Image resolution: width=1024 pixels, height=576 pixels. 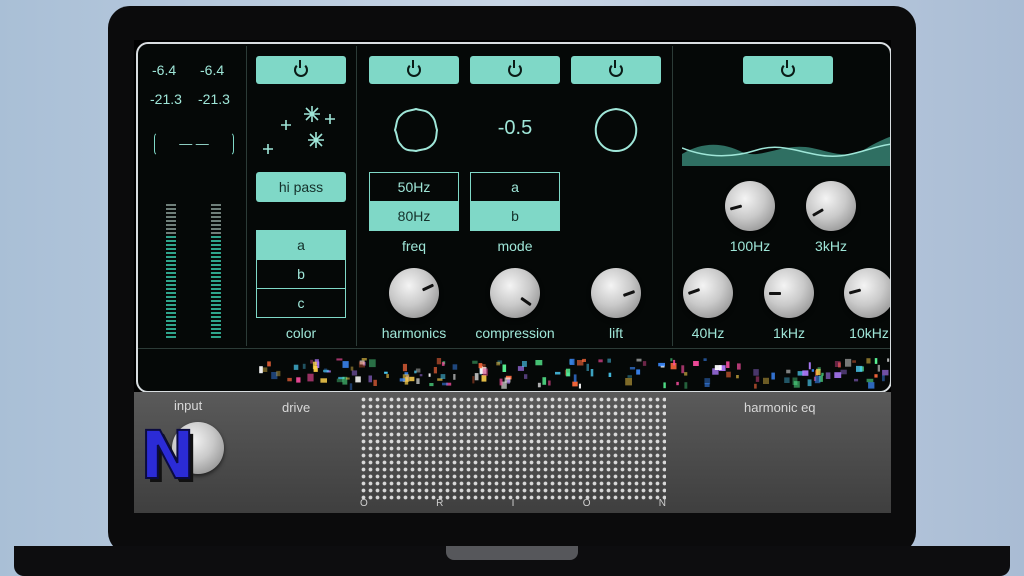 I want to click on eq-100hz-label: 100Hz, so click(x=750, y=246).